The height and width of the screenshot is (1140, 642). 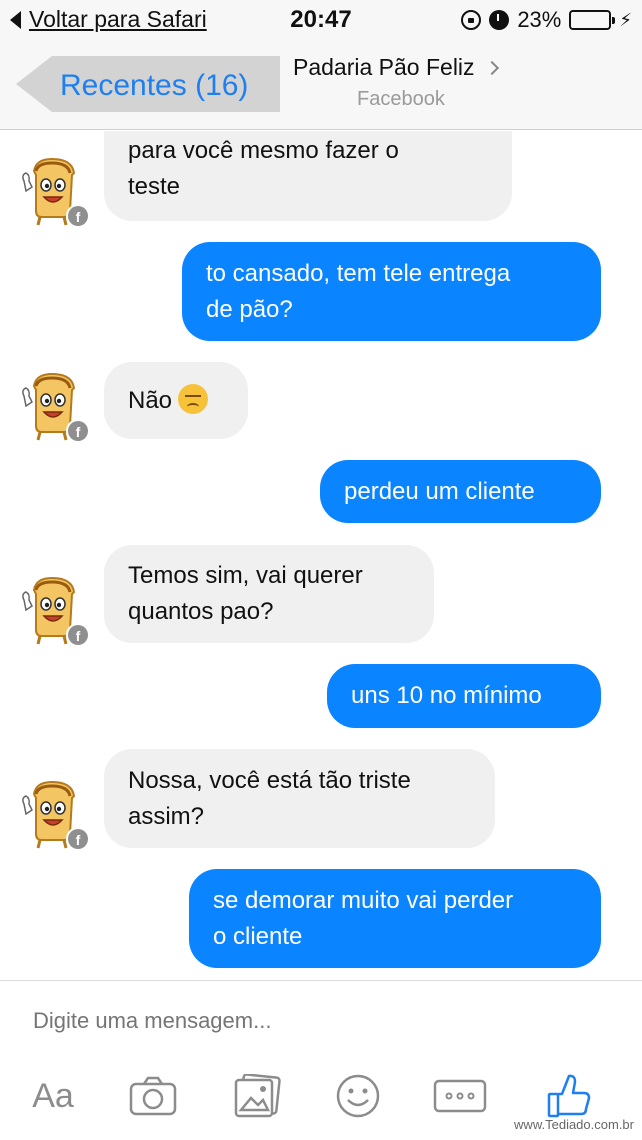 What do you see at coordinates (269, 594) in the screenshot?
I see `incoming-message: Temos sim, vai querer quantos pao?` at bounding box center [269, 594].